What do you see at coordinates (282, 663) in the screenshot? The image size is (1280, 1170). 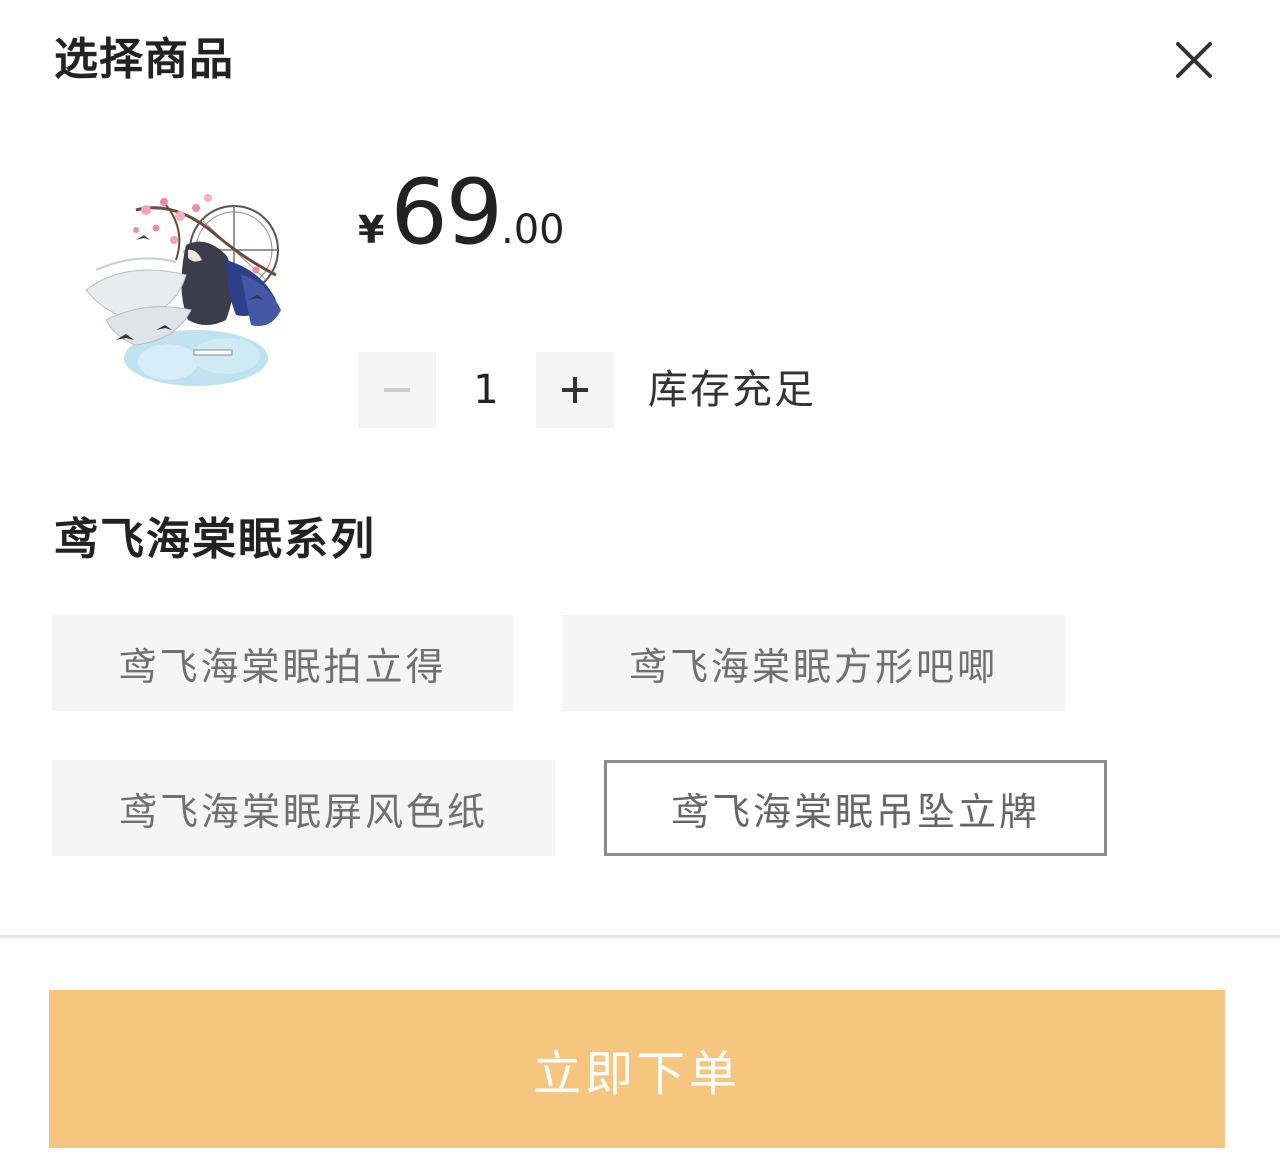 I see `option-polaroid: 鸢飞海棠眠拍立得` at bounding box center [282, 663].